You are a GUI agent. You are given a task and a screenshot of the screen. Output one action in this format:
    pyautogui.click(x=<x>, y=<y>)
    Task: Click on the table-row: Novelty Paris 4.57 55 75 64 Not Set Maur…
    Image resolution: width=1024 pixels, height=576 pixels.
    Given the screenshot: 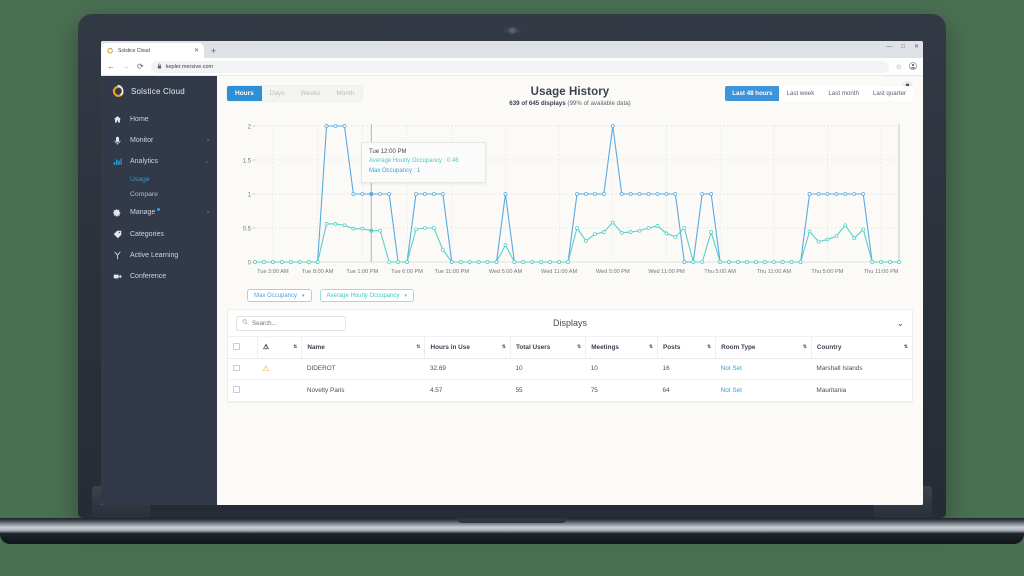 What is the action you would take?
    pyautogui.click(x=570, y=390)
    